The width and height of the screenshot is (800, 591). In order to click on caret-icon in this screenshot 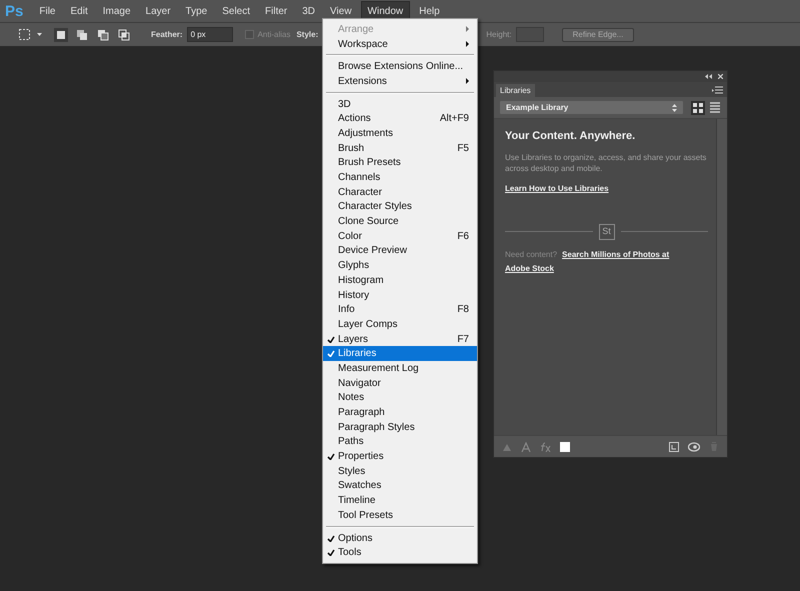, I will do `click(39, 34)`.